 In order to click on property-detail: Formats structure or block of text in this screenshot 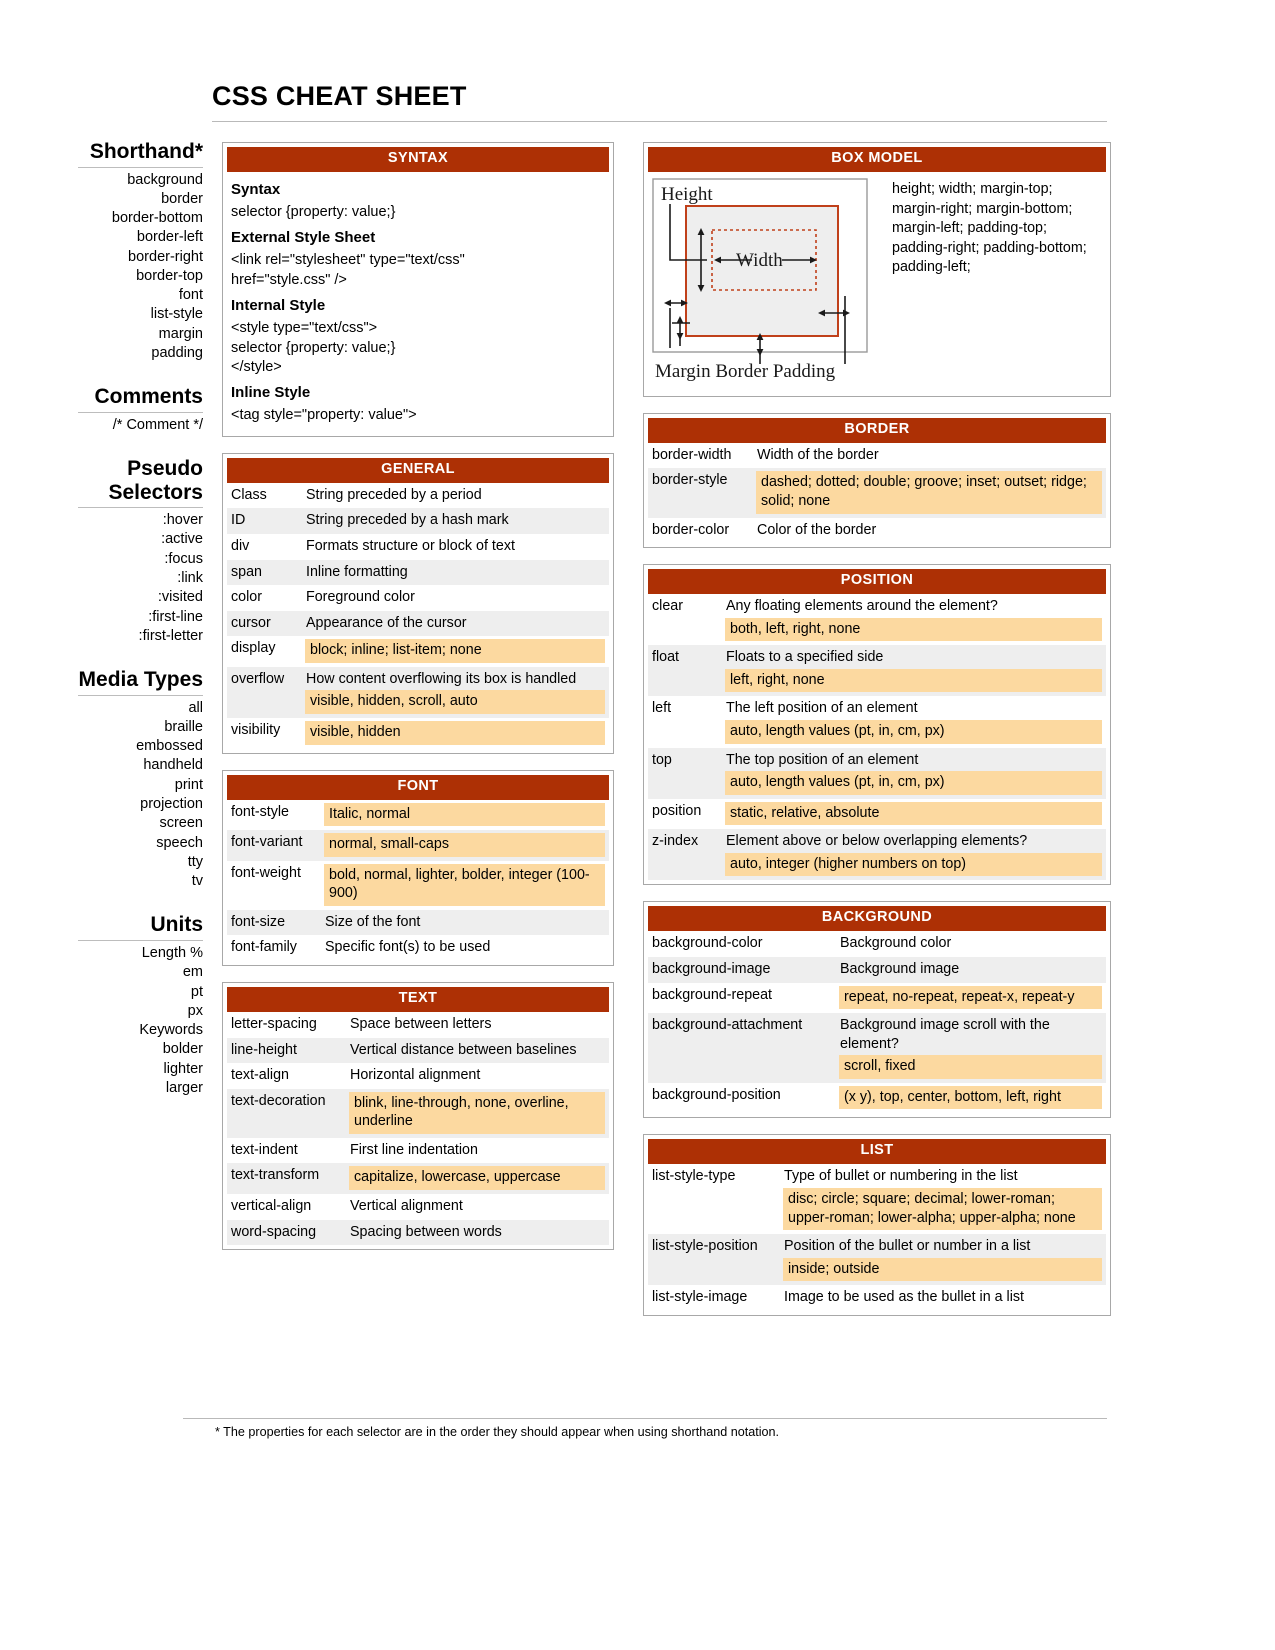, I will do `click(455, 547)`.